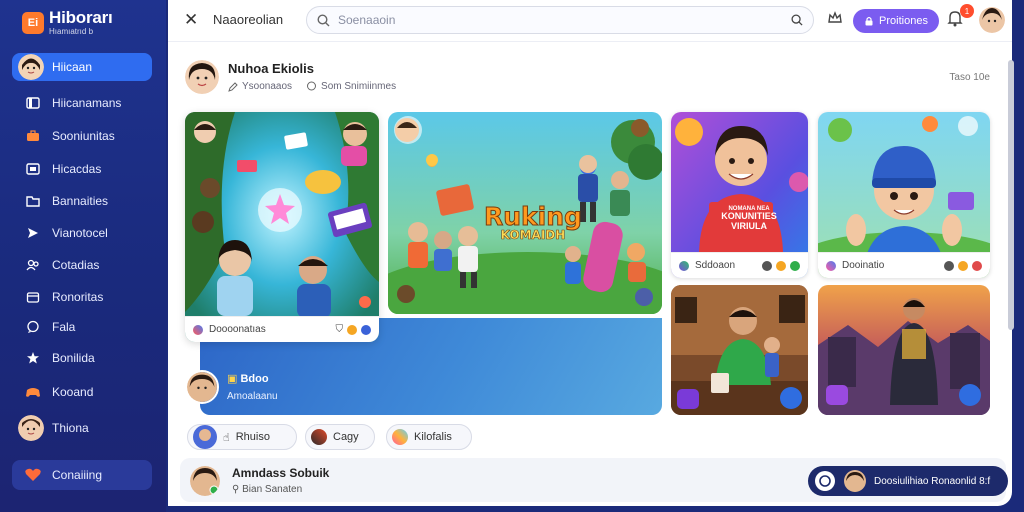 This screenshot has height=512, width=1024. I want to click on calendar-icon, so click(33, 297).